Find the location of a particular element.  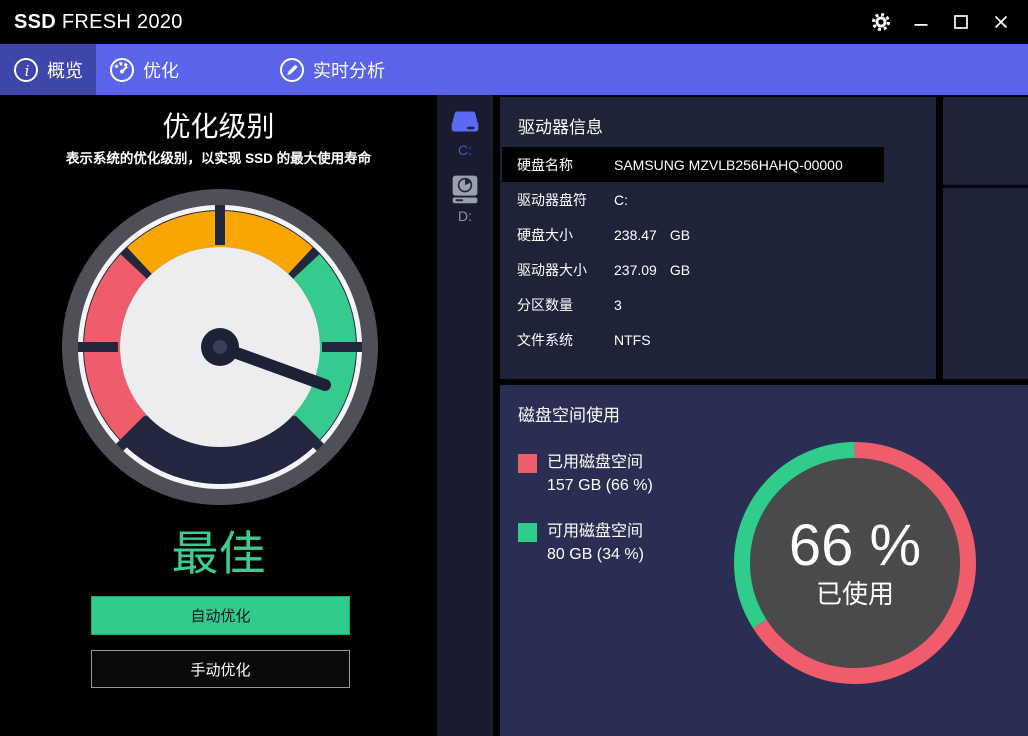

legend-item-used: 已用磁盘空间 157 GB (66 %) is located at coordinates (585, 474).